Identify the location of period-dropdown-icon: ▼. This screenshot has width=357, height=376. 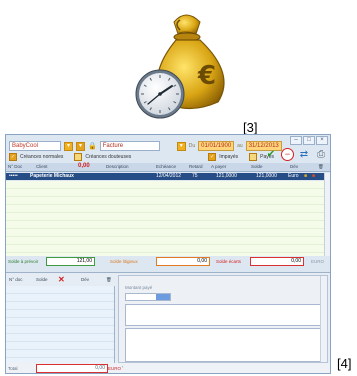
(181, 146).